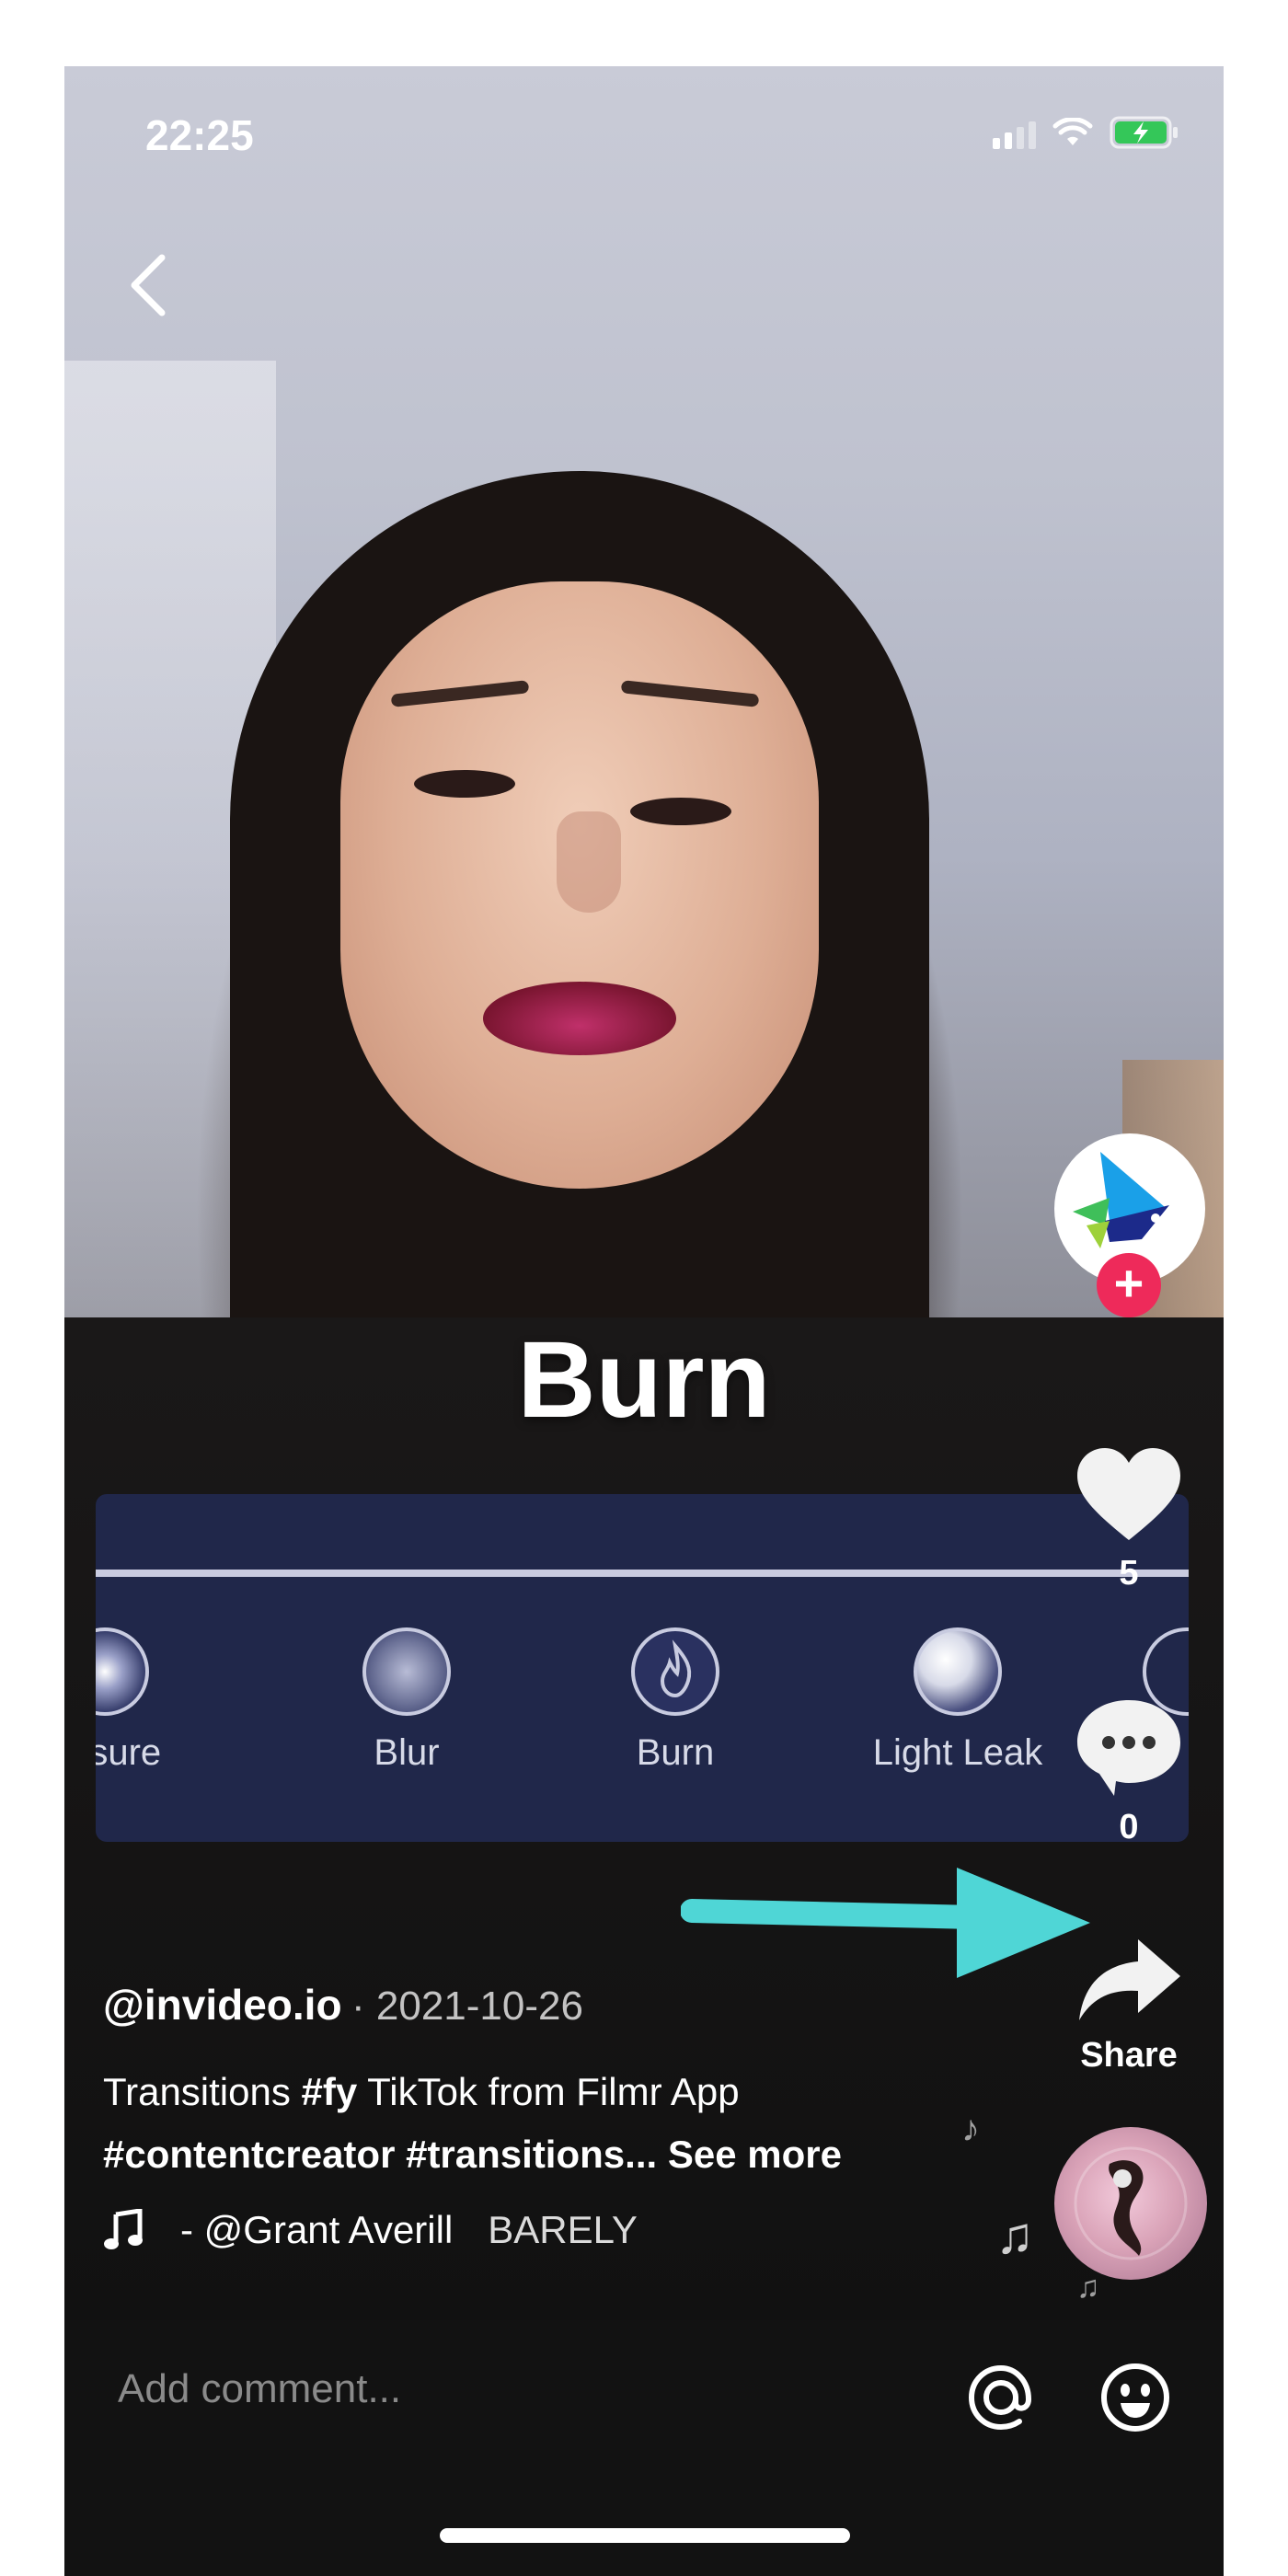  What do you see at coordinates (970, 2129) in the screenshot?
I see `floating-note-icon: ♪` at bounding box center [970, 2129].